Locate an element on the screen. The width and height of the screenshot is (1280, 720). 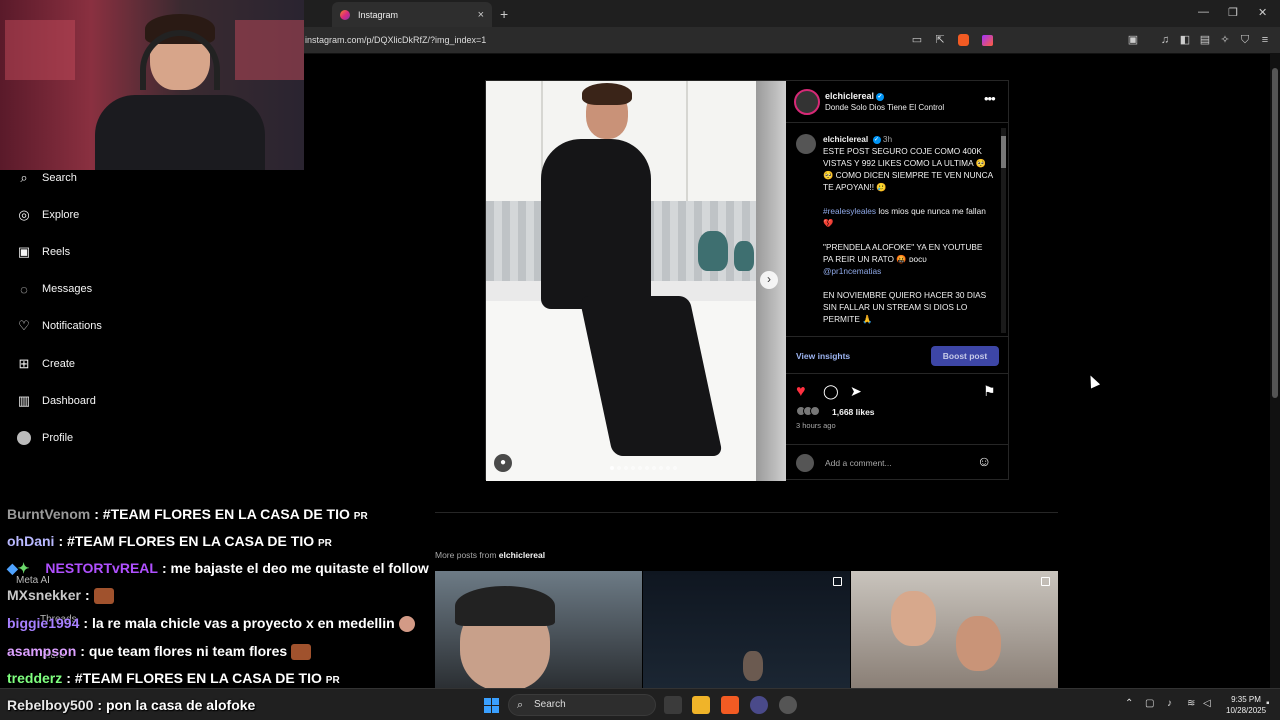
sidebar-item-messages: ◌ Messages is located at coordinates (54, 289).